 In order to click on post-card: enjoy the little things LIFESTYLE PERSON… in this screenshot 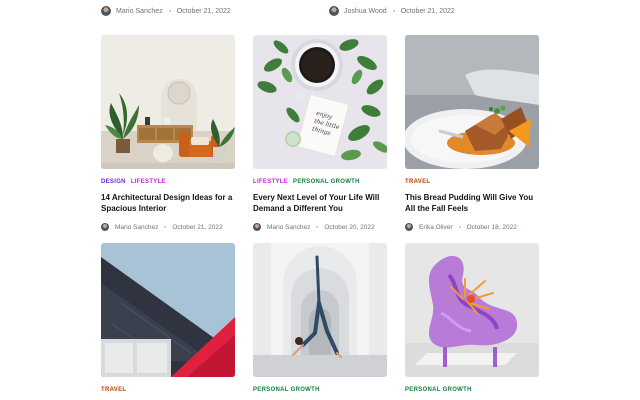, I will do `click(320, 133)`.